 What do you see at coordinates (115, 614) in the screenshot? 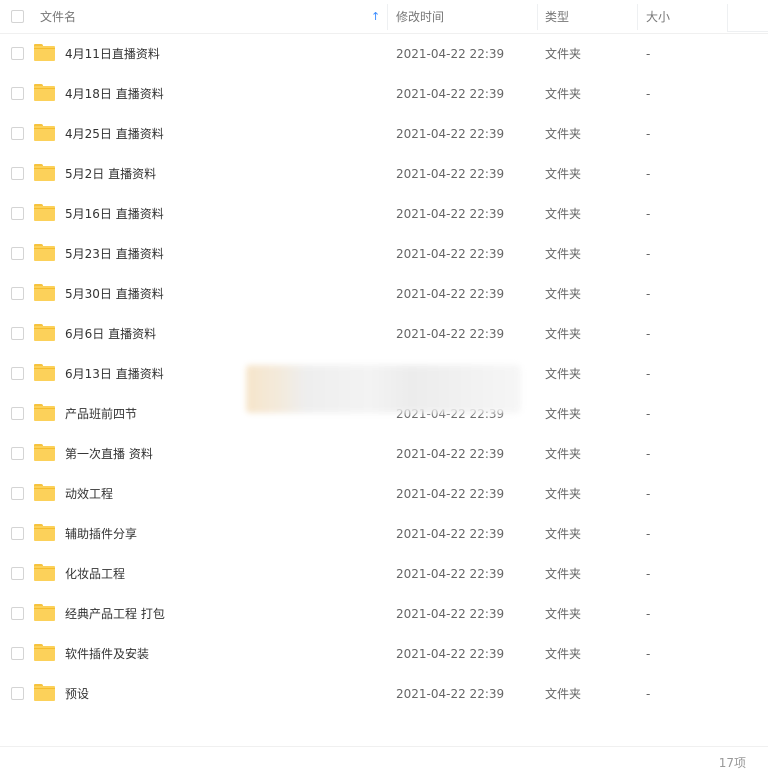
I see `file-name: 经典产品工程 打包` at bounding box center [115, 614].